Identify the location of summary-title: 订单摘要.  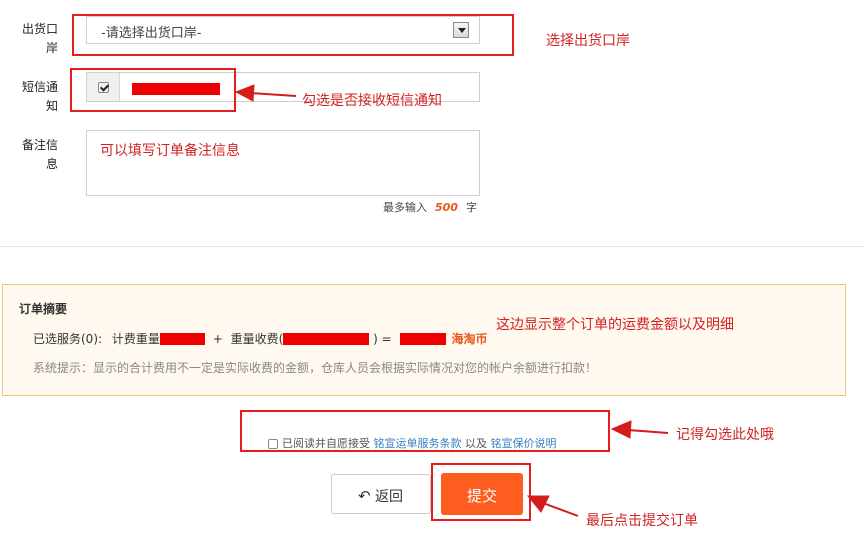
(43, 309).